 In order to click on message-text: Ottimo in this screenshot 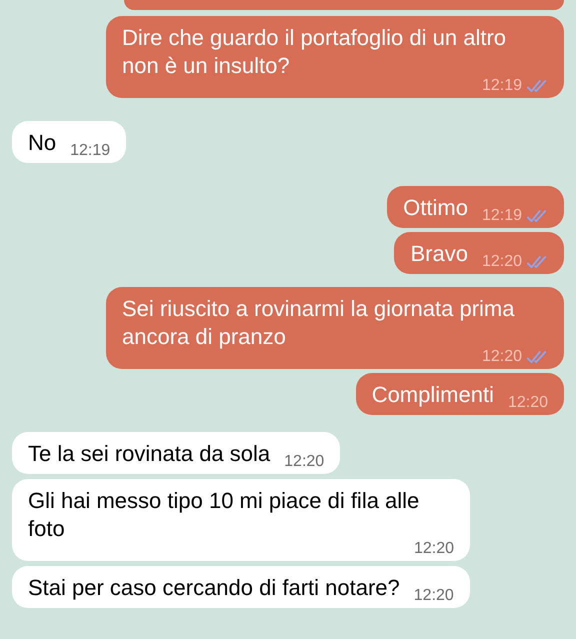, I will do `click(435, 208)`.